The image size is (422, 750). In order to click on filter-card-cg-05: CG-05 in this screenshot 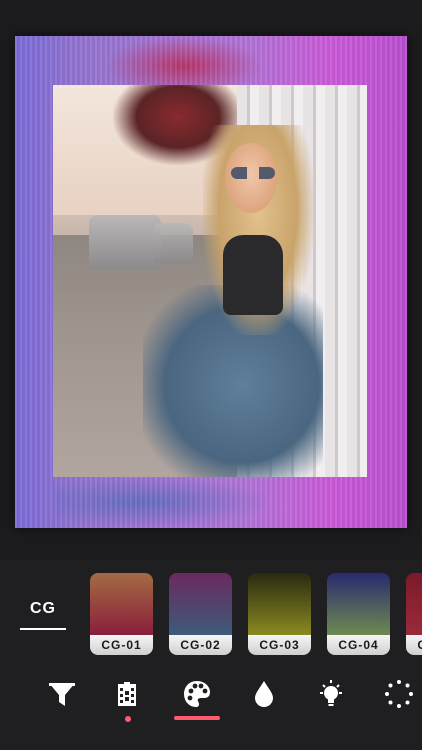, I will do `click(414, 614)`.